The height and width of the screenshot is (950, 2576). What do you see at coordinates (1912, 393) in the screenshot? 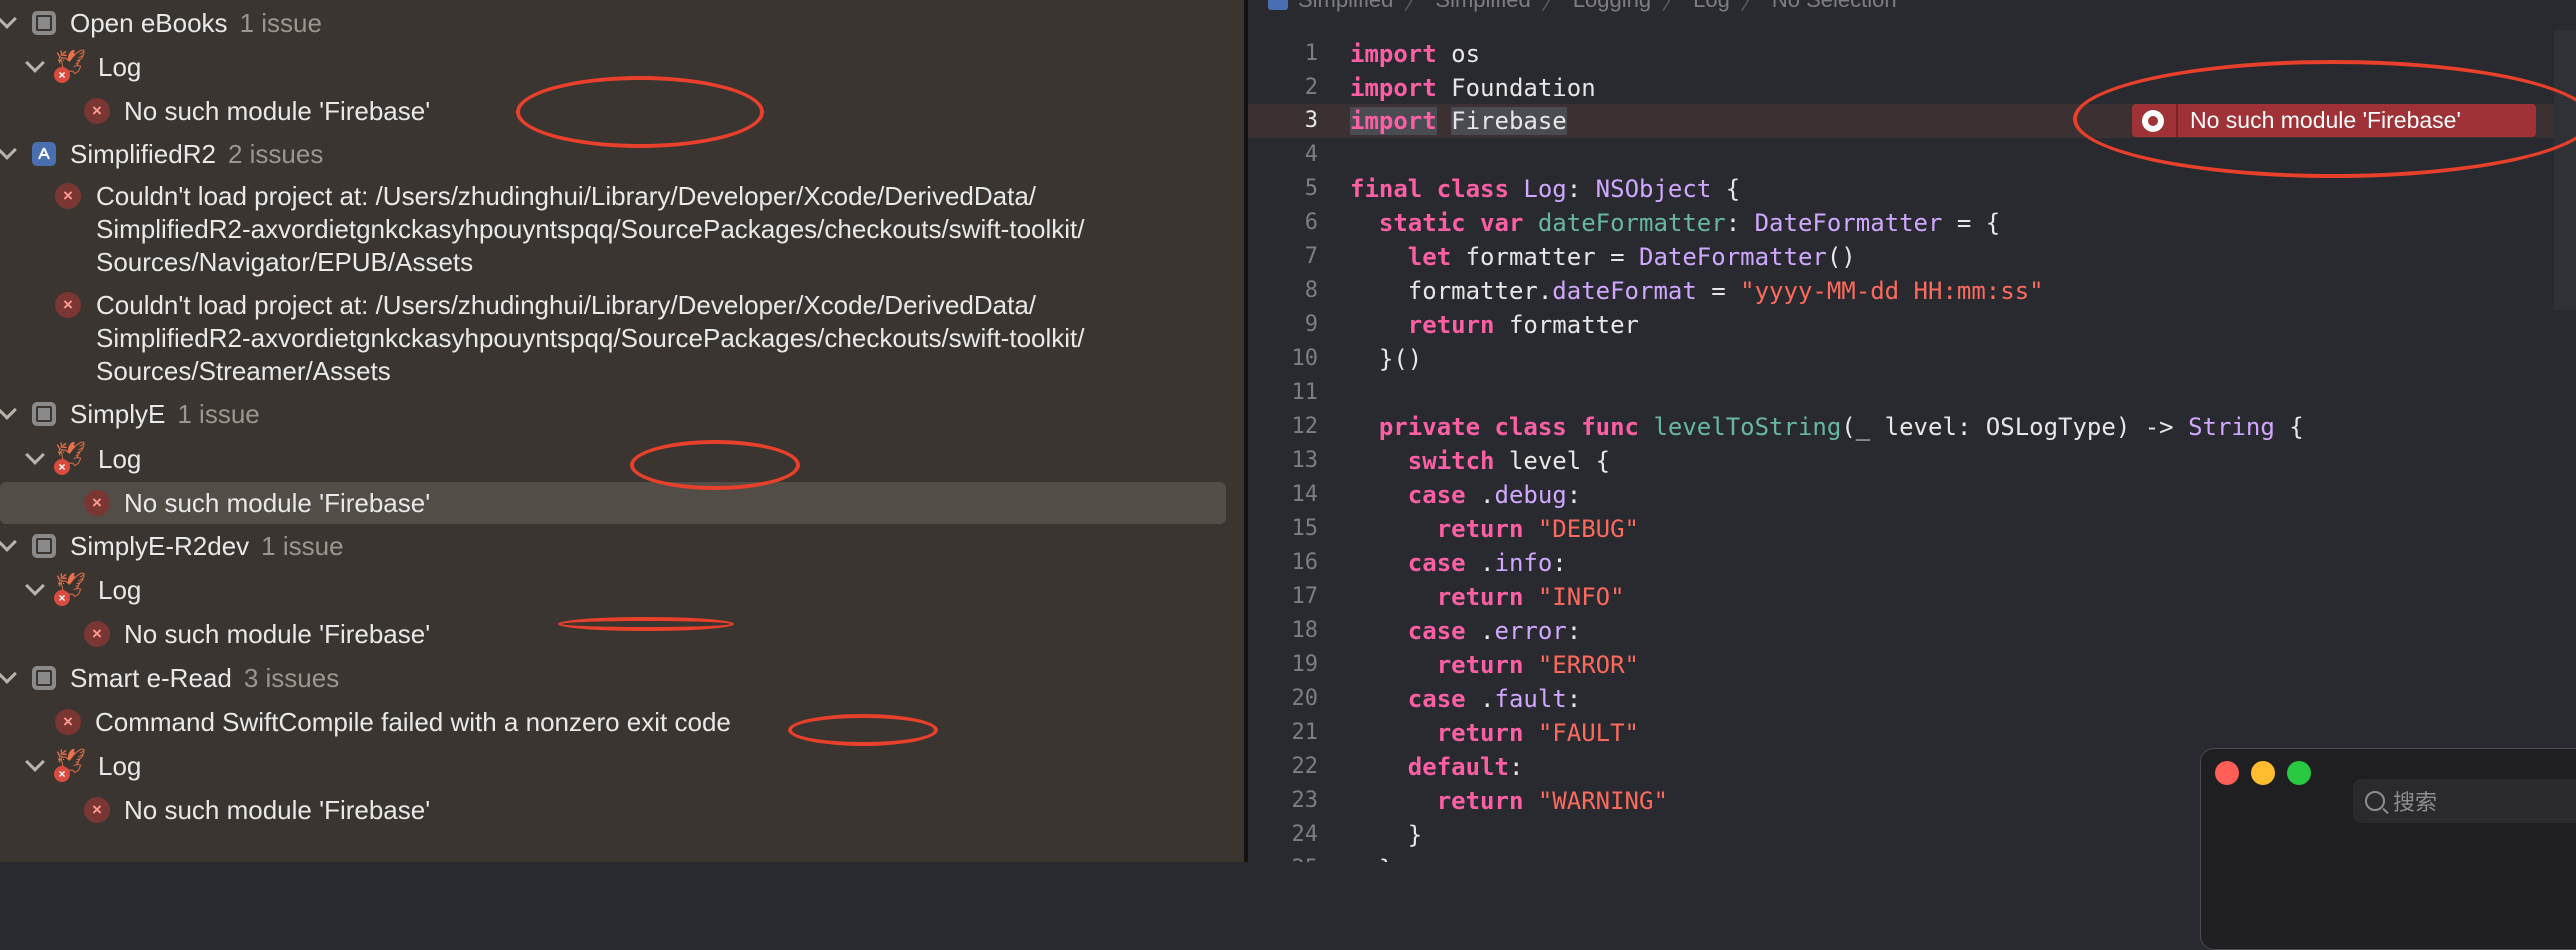
I see `code-line: 11` at bounding box center [1912, 393].